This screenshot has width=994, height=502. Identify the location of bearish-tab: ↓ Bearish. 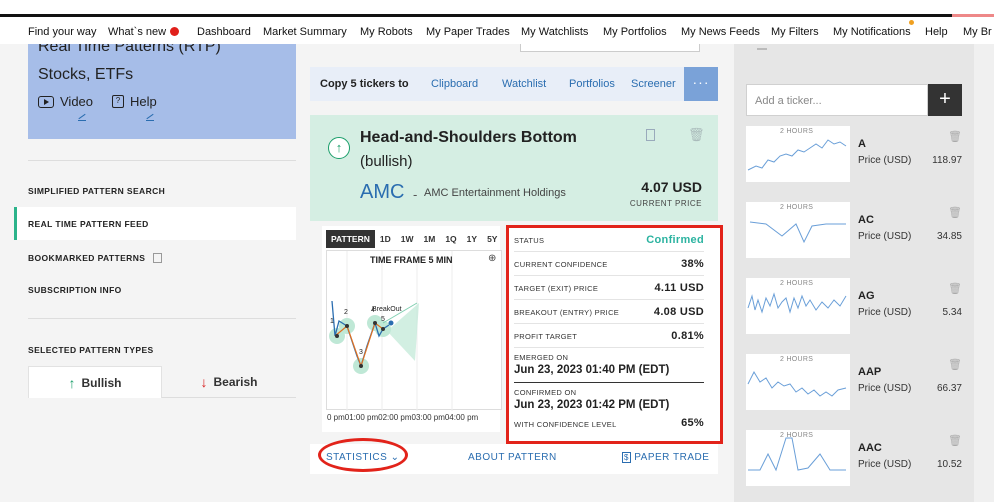
(229, 382).